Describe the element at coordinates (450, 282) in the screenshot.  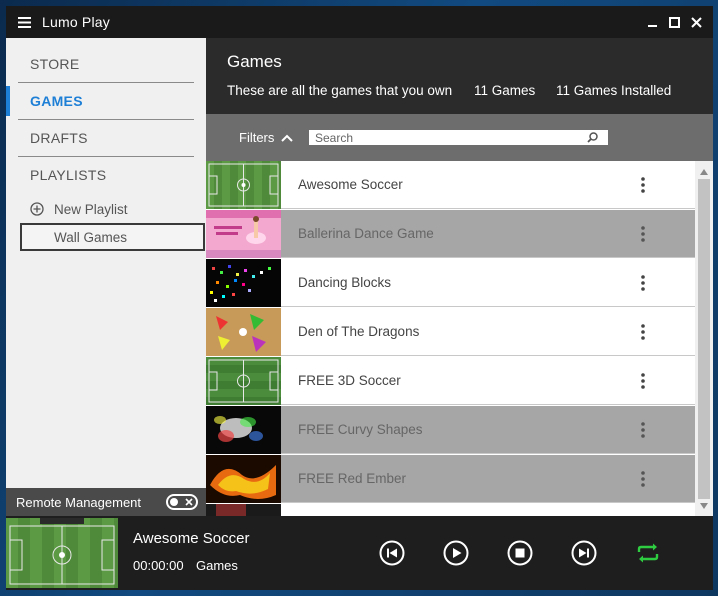
I see `game-row-dancing-blocks: Dancing Blocks` at that location.